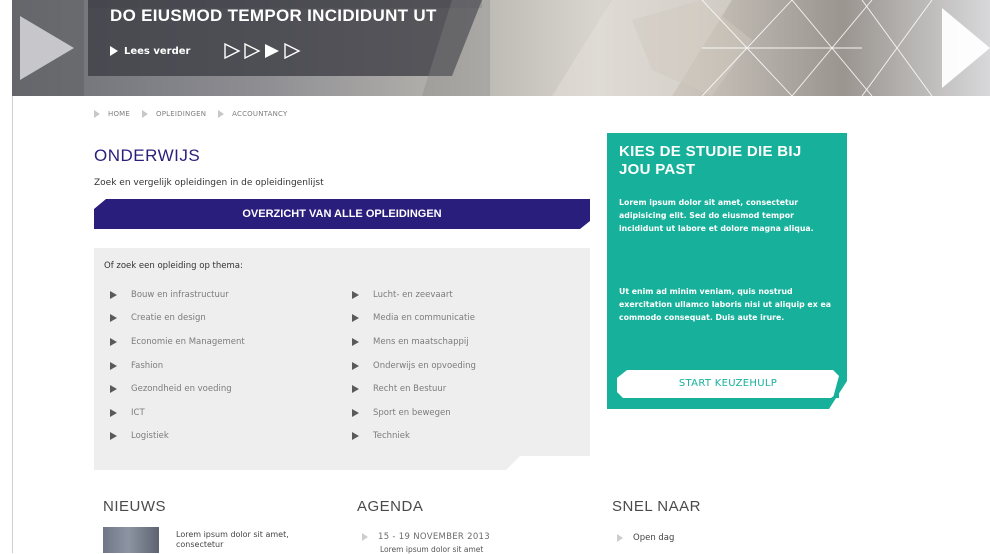 The image size is (990, 554). I want to click on breadcrumb: HOME OPLEIDINGEN ACCOUNTANCY, so click(196, 114).